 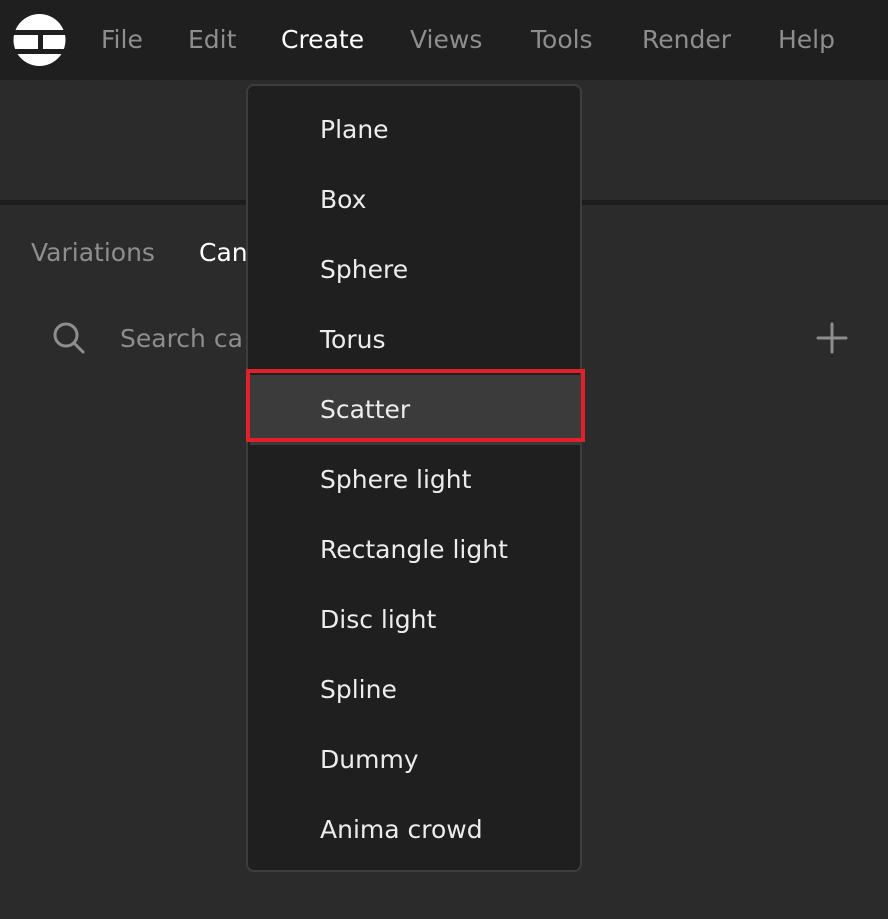 What do you see at coordinates (322, 40) in the screenshot?
I see `menu-create: Create` at bounding box center [322, 40].